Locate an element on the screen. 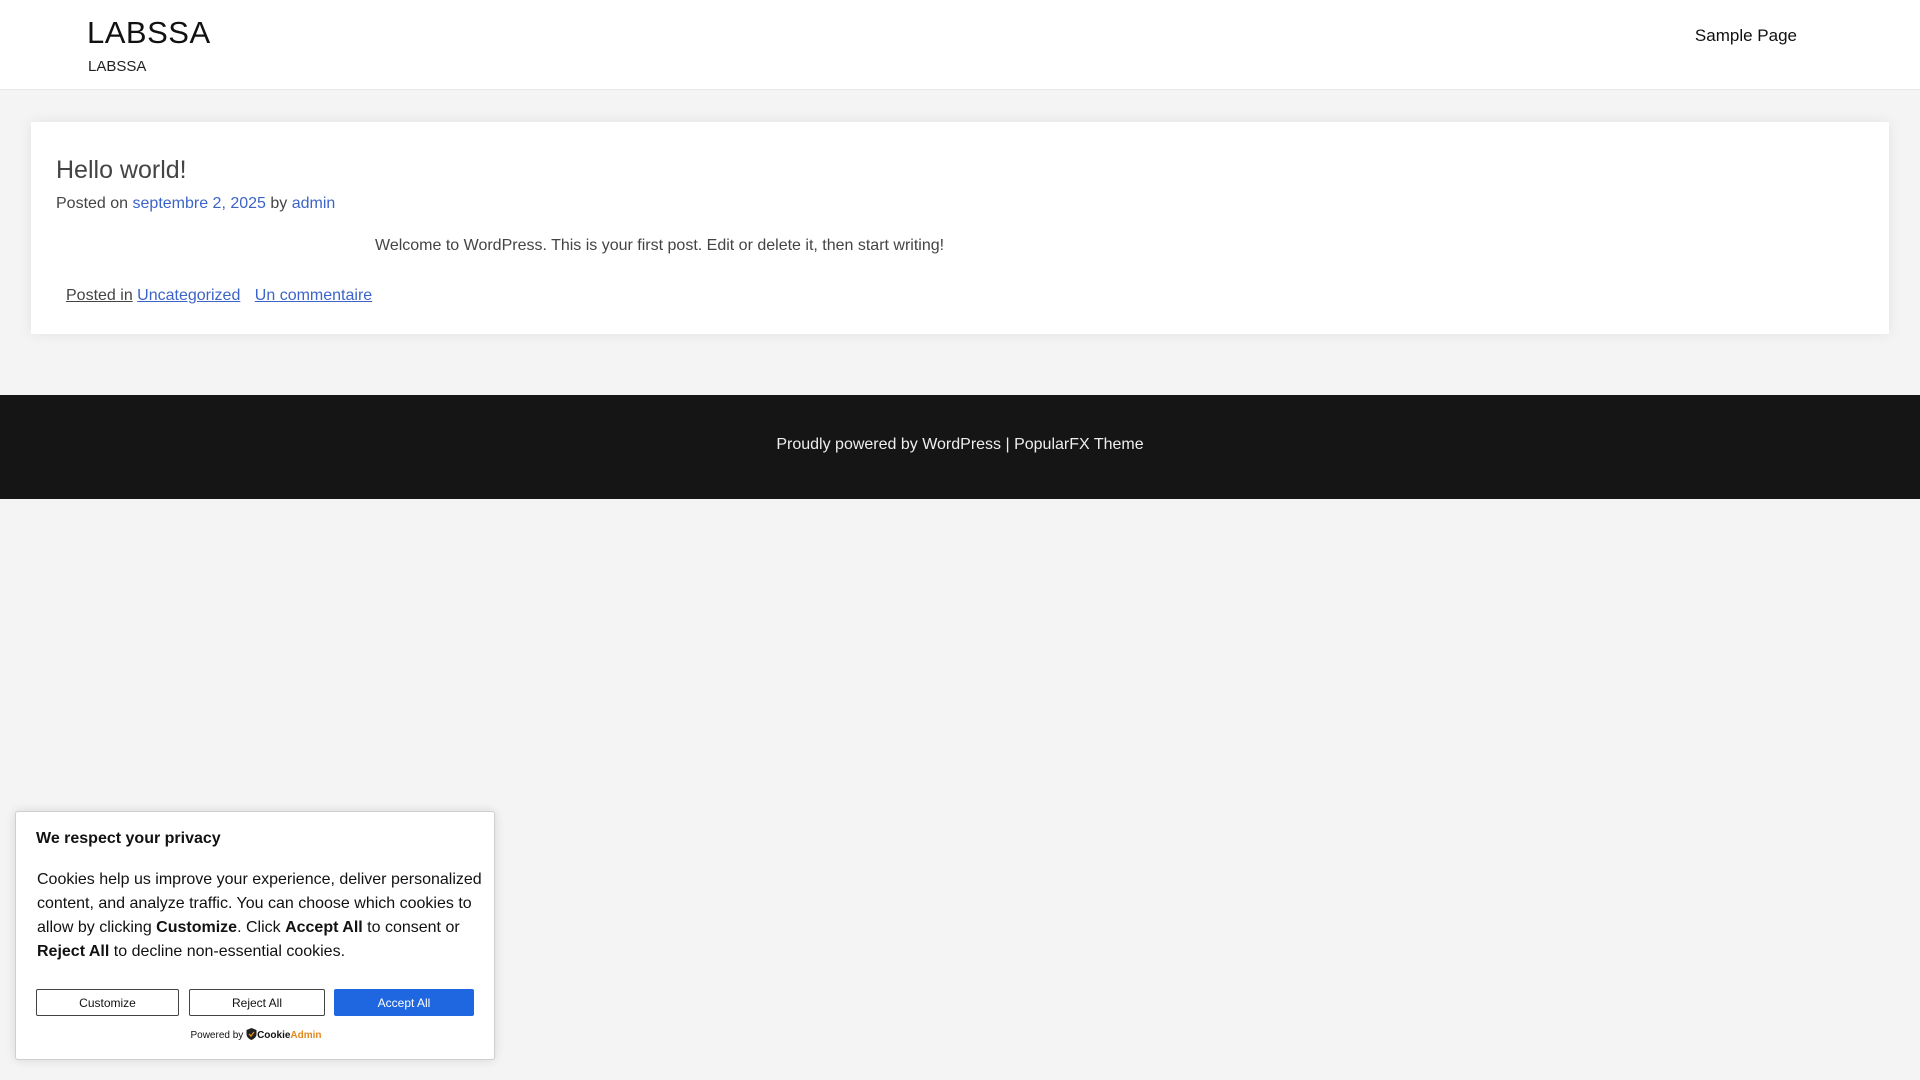 The height and width of the screenshot is (1080, 1920). brand-part-2: Admin is located at coordinates (306, 1035).